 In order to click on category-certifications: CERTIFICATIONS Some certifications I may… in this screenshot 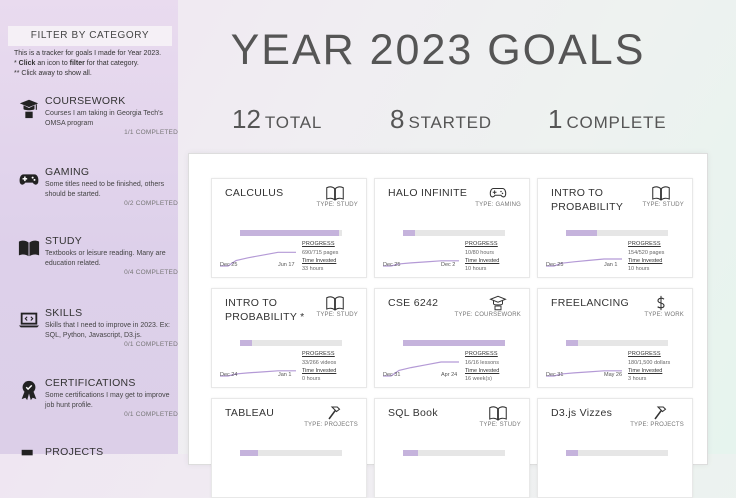, I will do `click(98, 399)`.